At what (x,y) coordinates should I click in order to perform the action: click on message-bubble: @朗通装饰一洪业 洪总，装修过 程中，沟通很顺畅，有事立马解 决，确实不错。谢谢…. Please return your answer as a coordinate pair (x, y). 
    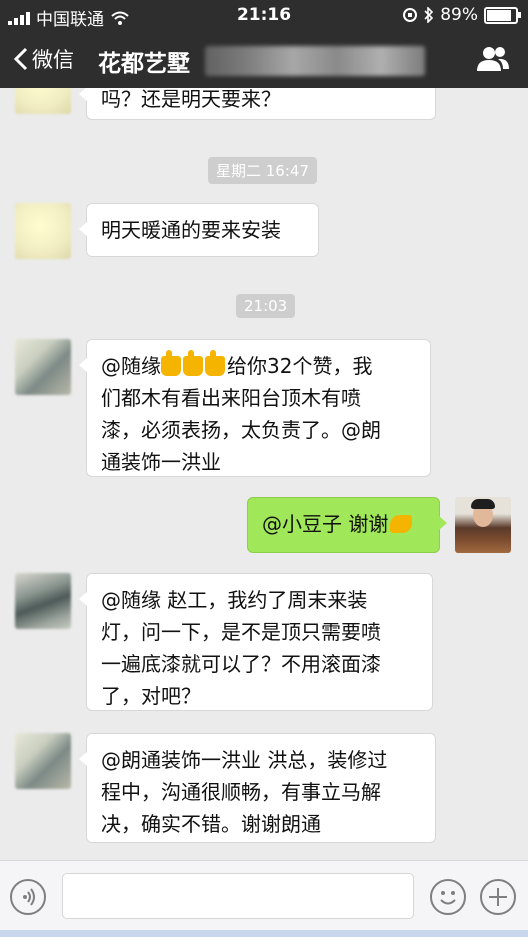
    Looking at the image, I should click on (257, 788).